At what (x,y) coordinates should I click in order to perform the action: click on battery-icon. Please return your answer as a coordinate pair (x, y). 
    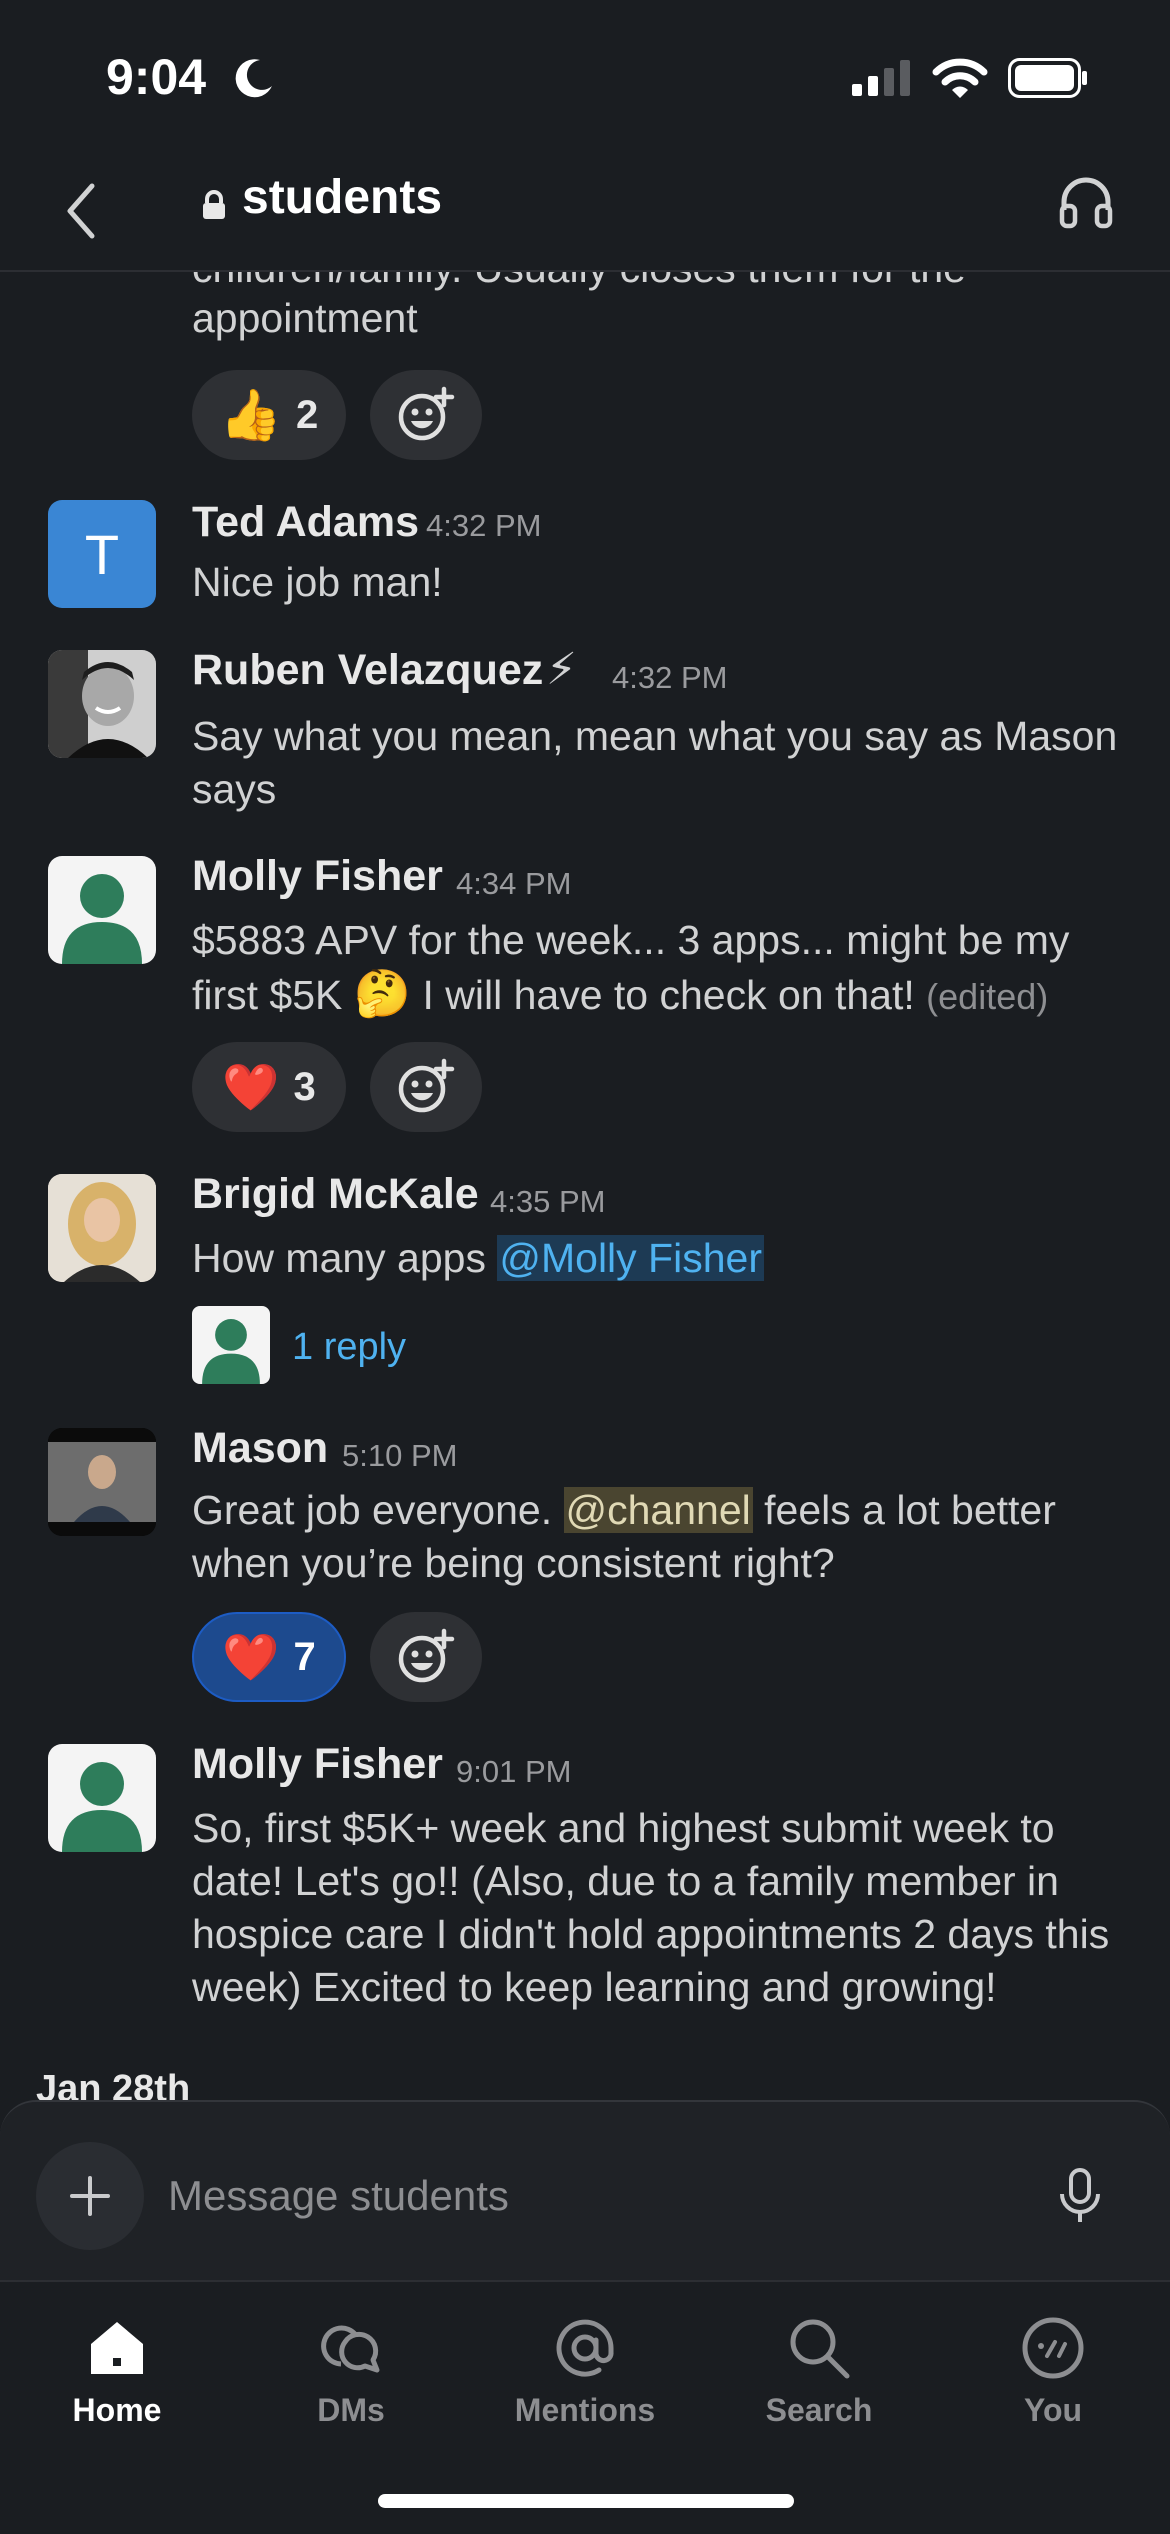
    Looking at the image, I should click on (1047, 78).